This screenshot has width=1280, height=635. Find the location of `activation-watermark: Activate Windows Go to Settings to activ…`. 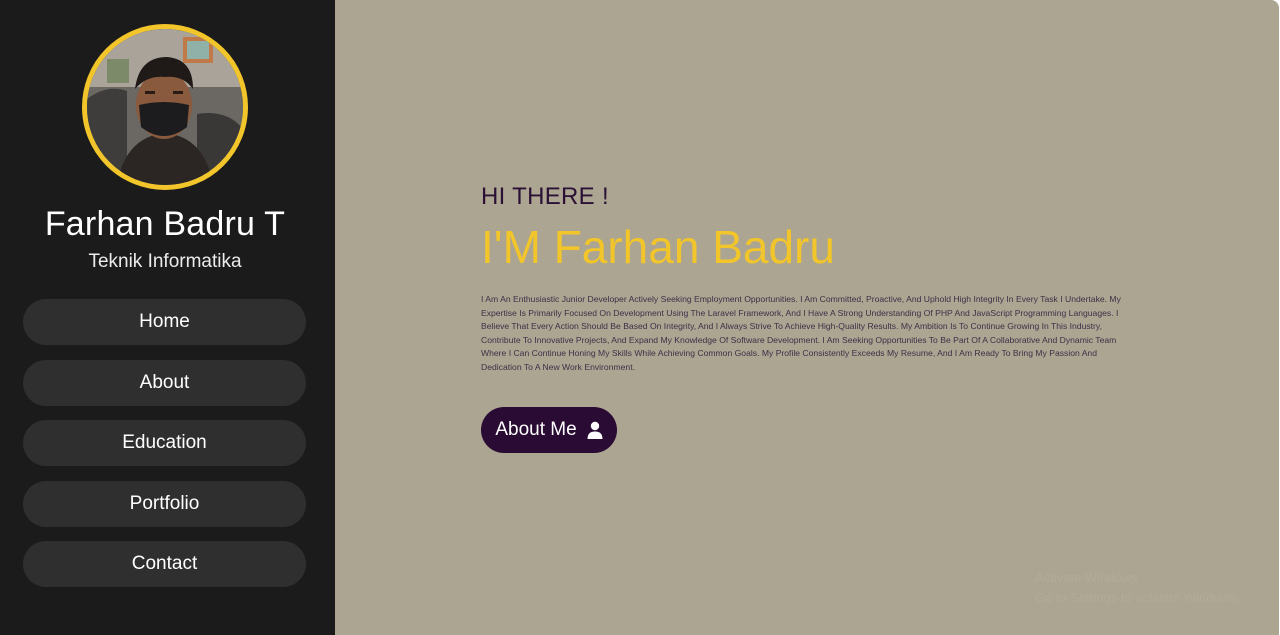

activation-watermark: Activate Windows Go to Settings to activ… is located at coordinates (1137, 588).